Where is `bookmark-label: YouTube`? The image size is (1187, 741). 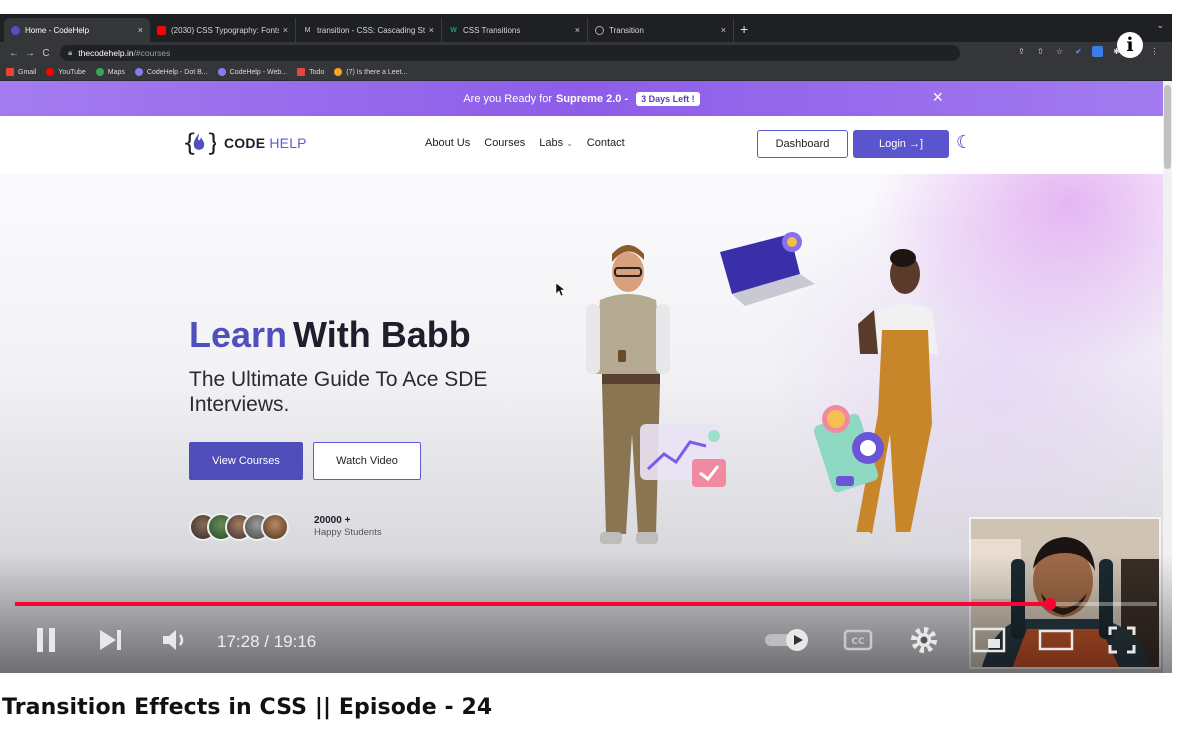
bookmark-label: YouTube is located at coordinates (72, 72).